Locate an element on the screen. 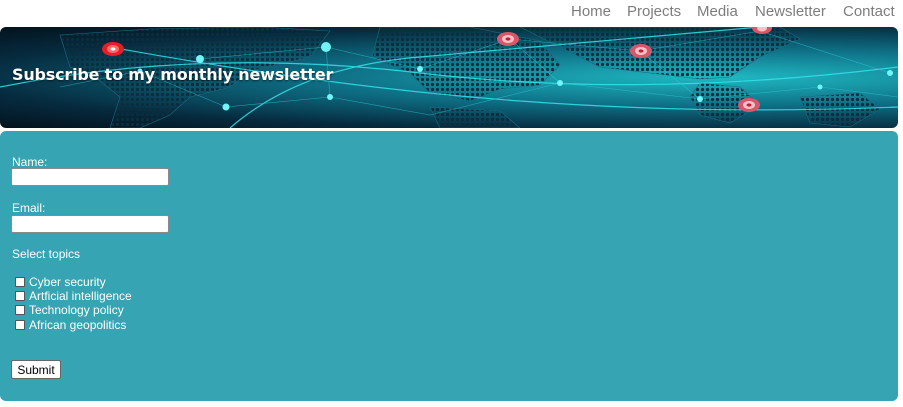  name-label: Name: is located at coordinates (30, 162).